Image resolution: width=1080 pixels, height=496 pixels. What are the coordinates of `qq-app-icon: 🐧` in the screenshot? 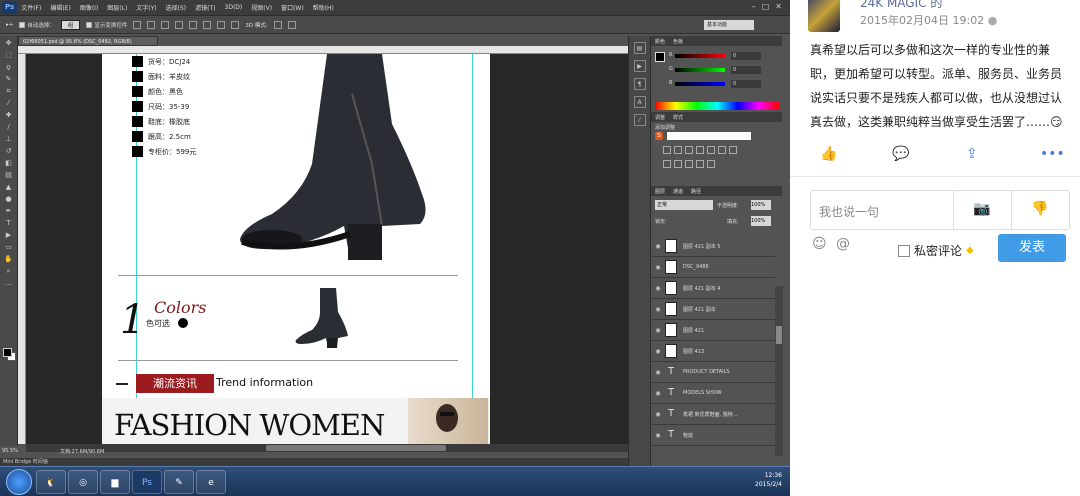 It's located at (51, 482).